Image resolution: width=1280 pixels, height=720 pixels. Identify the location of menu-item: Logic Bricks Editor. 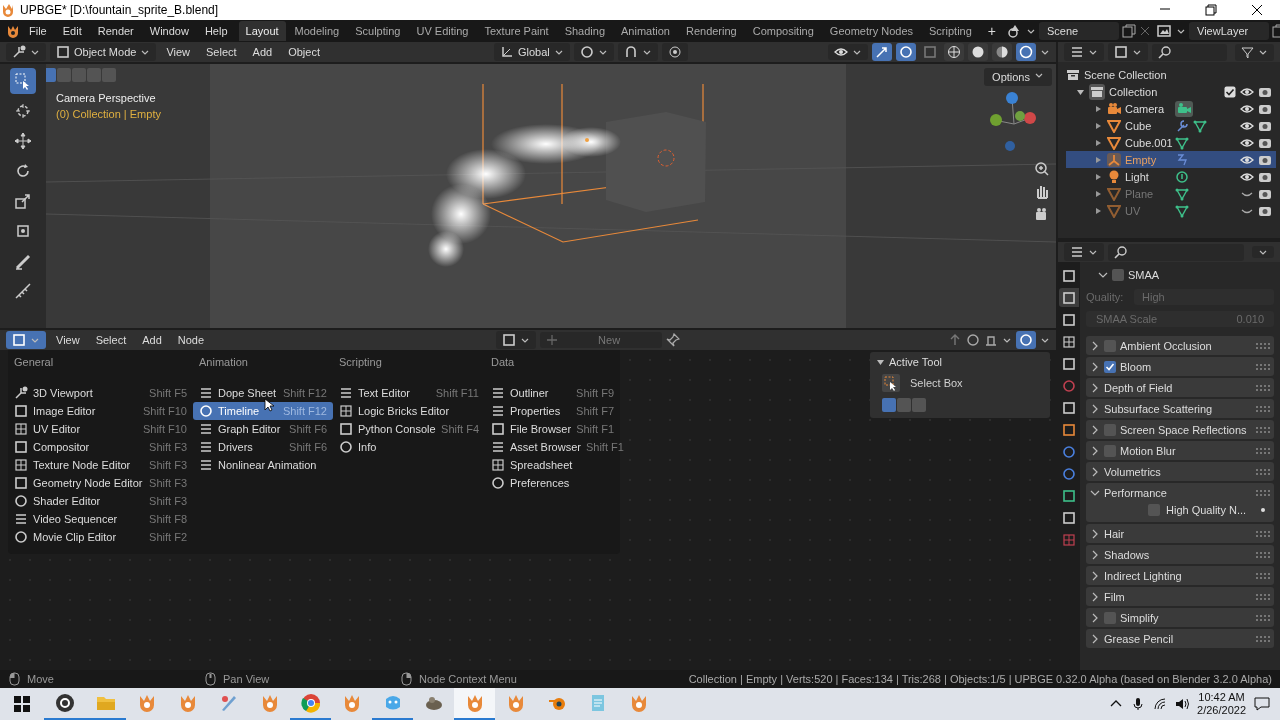
(409, 411).